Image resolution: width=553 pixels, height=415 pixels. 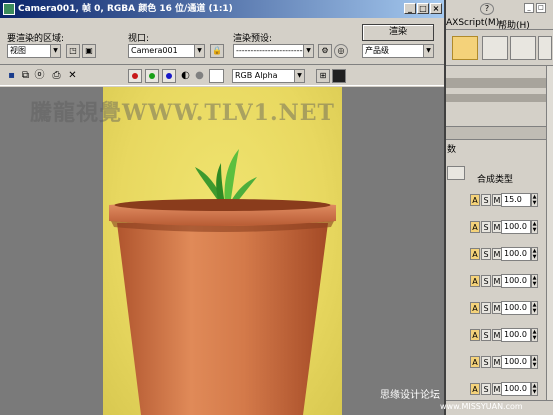 What do you see at coordinates (341, 51) in the screenshot?
I see `environment-icon: ◎` at bounding box center [341, 51].